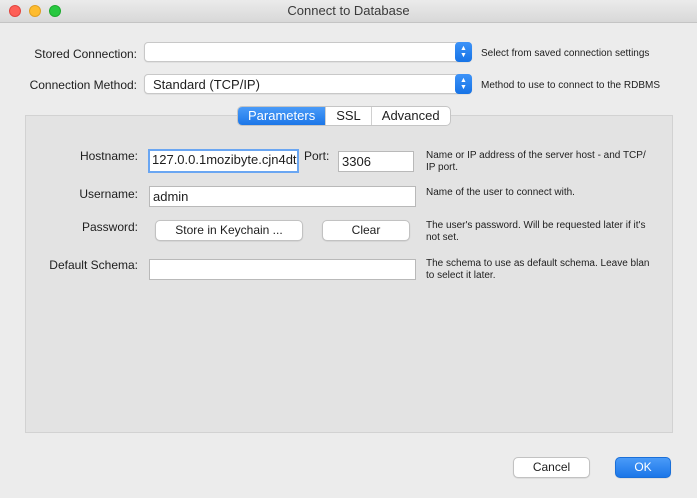 This screenshot has width=697, height=498. What do you see at coordinates (108, 156) in the screenshot?
I see `hostname-label: Hostname:` at bounding box center [108, 156].